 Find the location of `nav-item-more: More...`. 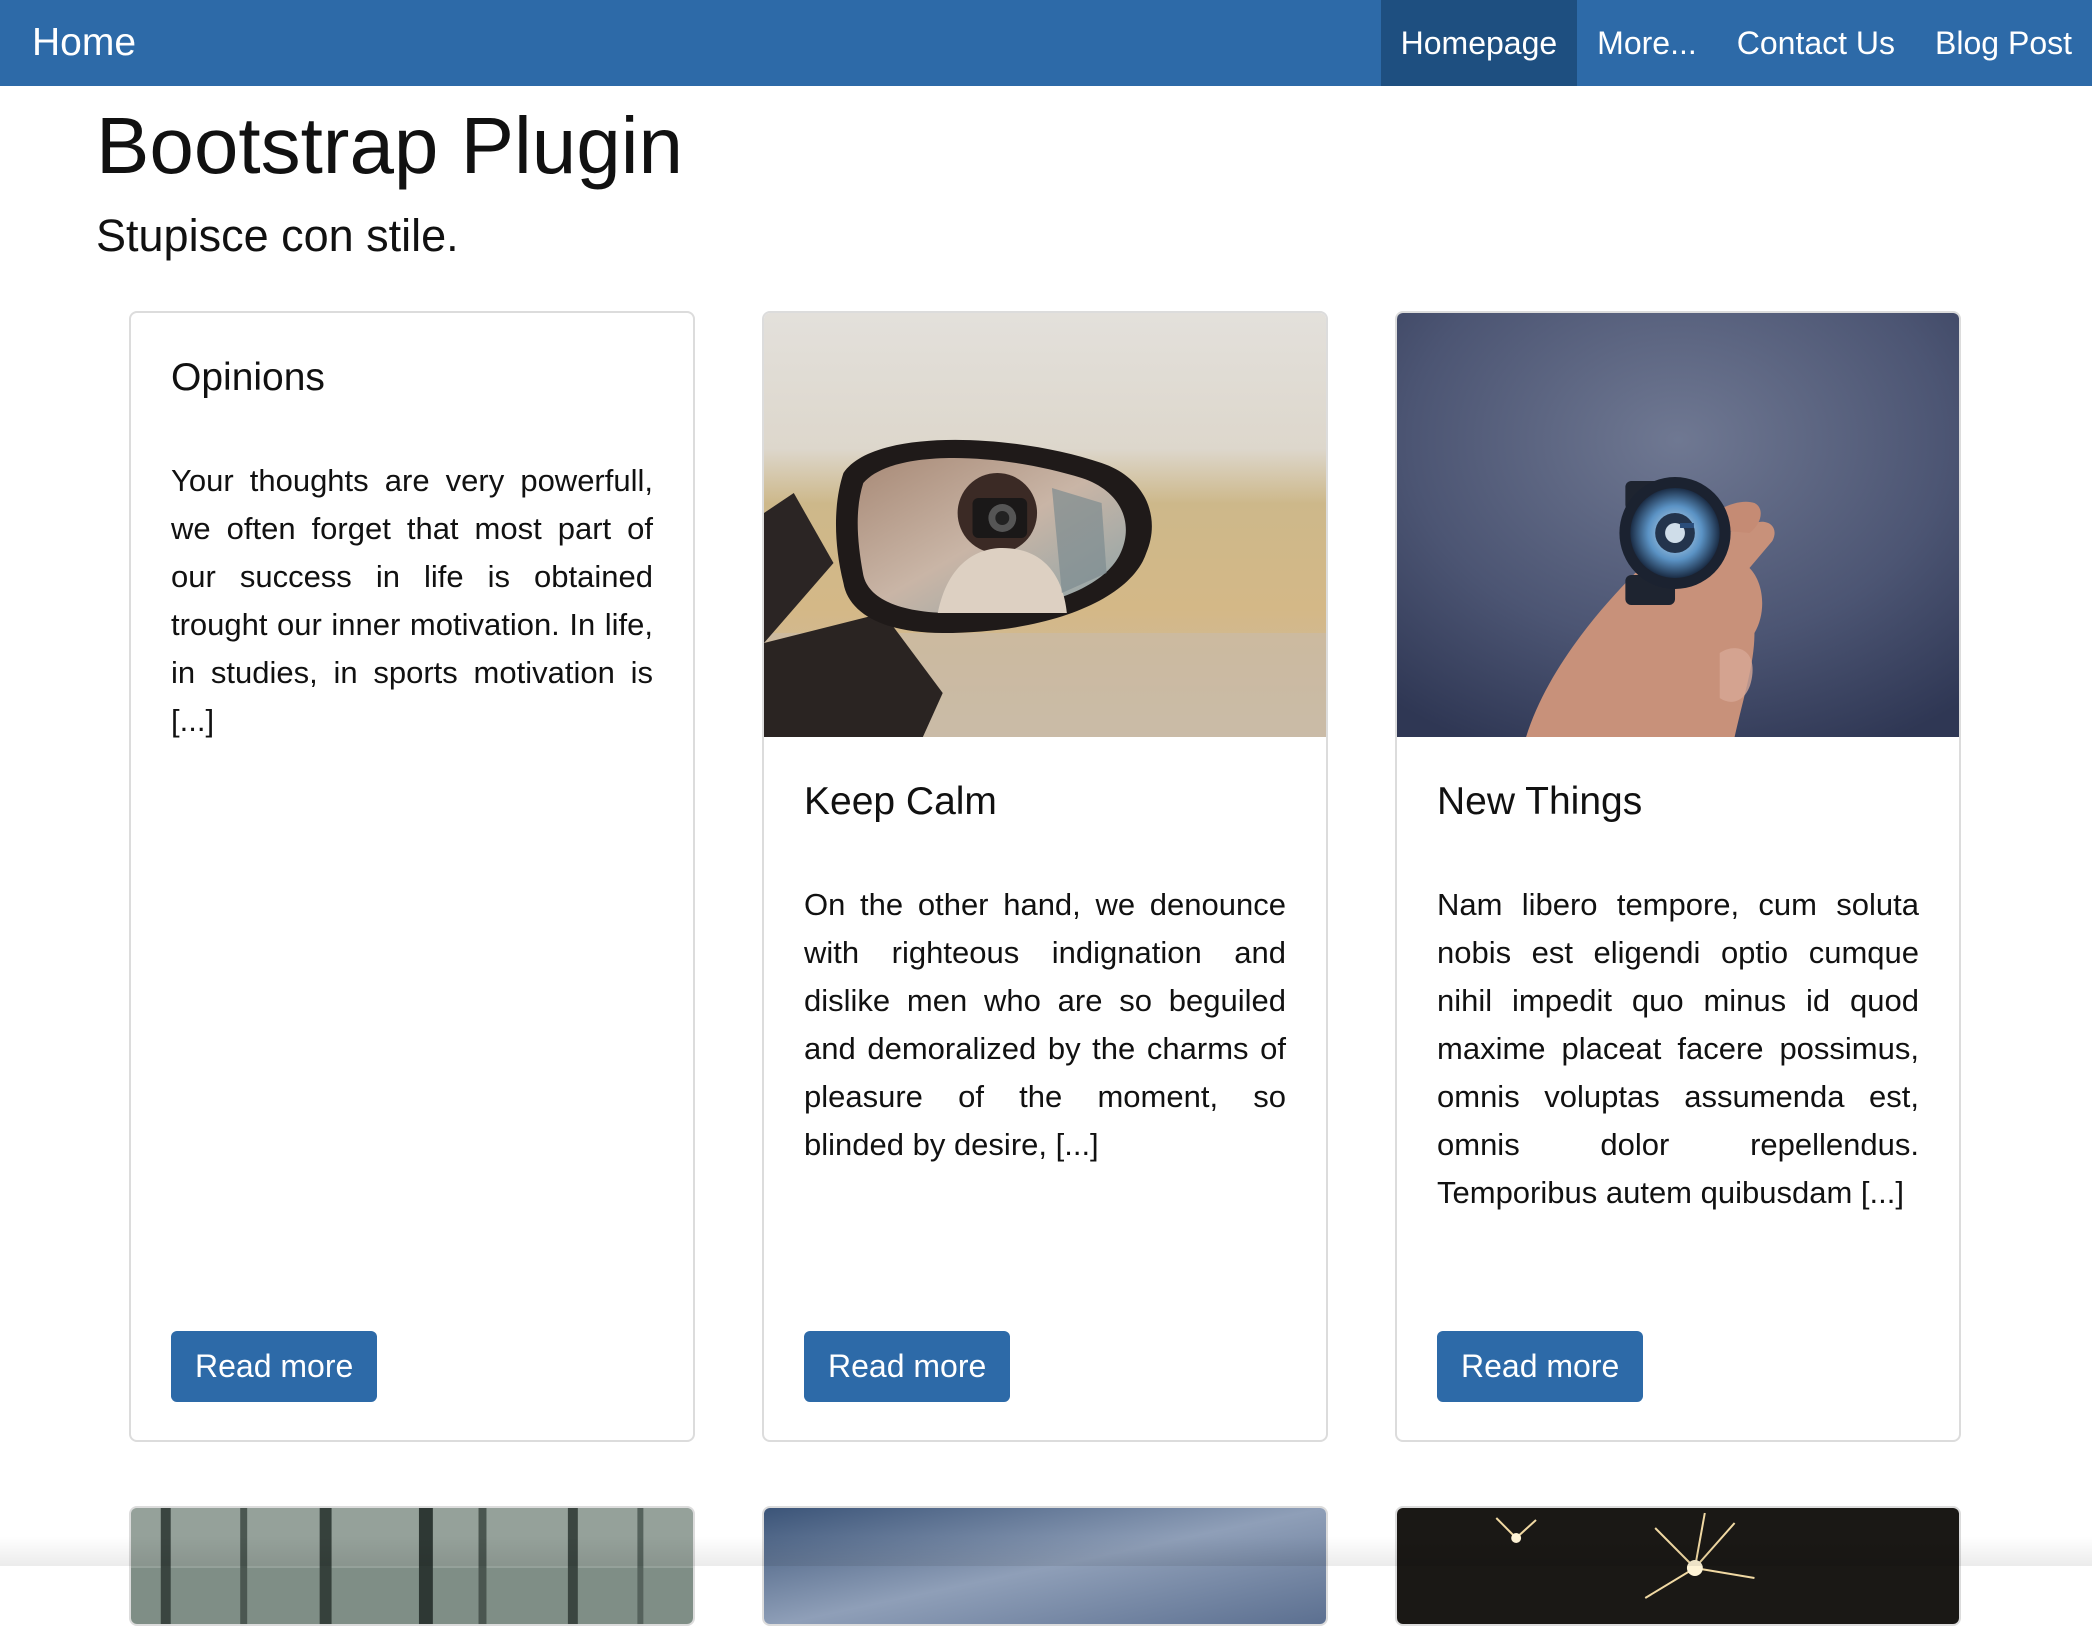

nav-item-more: More... is located at coordinates (1647, 43).